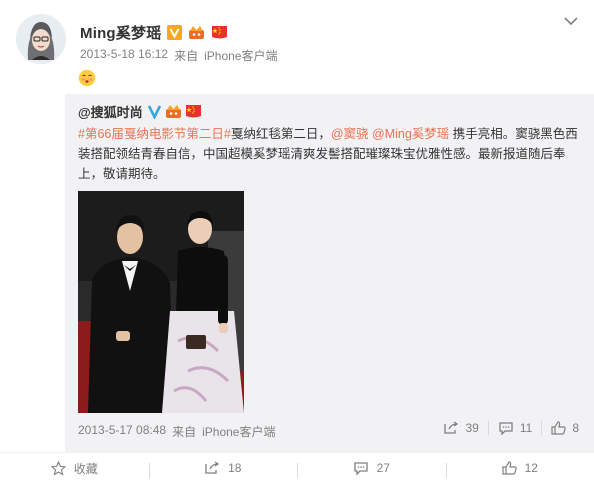  What do you see at coordinates (235, 468) in the screenshot?
I see `forward-count: 18` at bounding box center [235, 468].